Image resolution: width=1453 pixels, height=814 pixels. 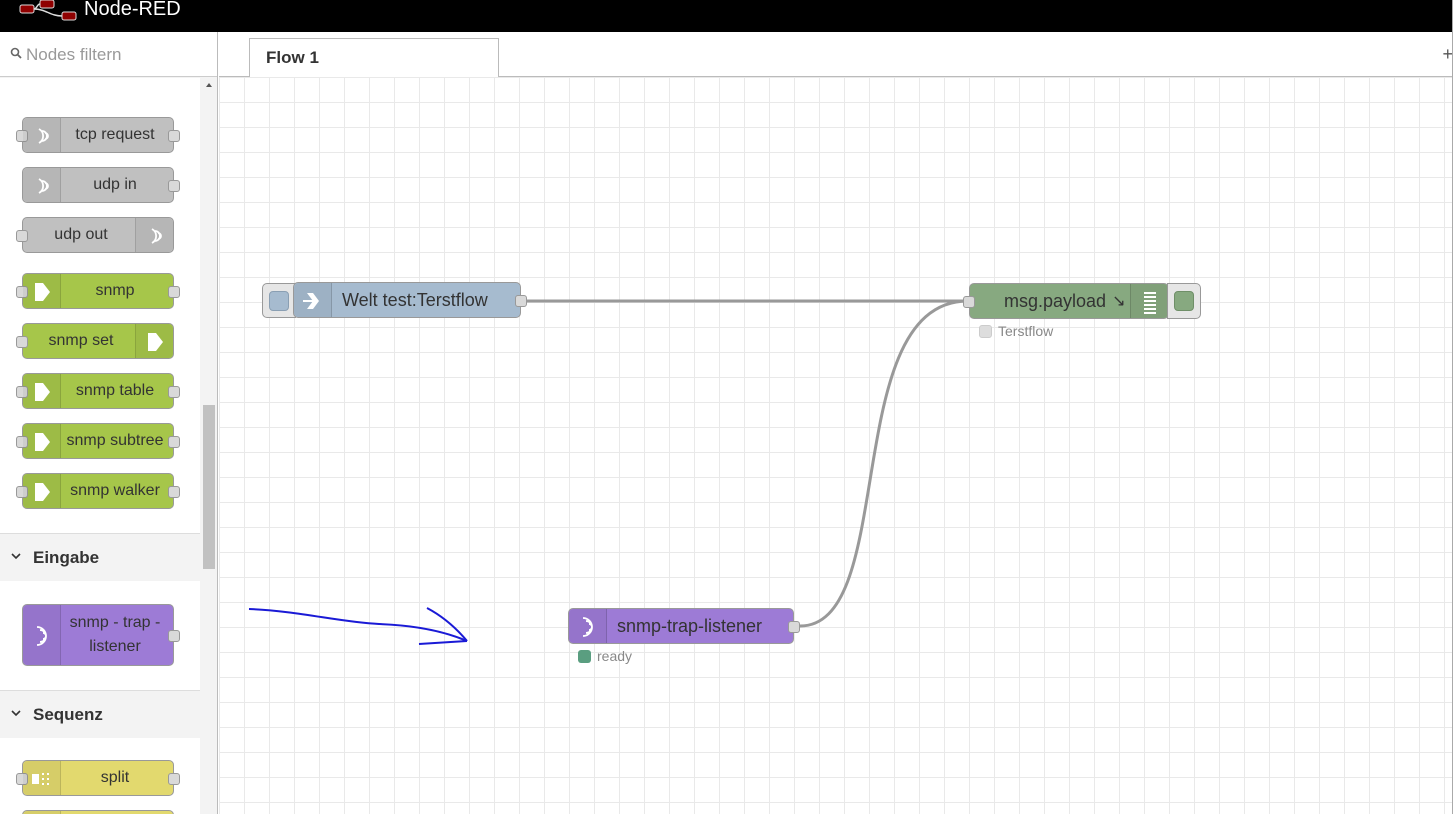 I want to click on trap-status: ready, so click(x=605, y=656).